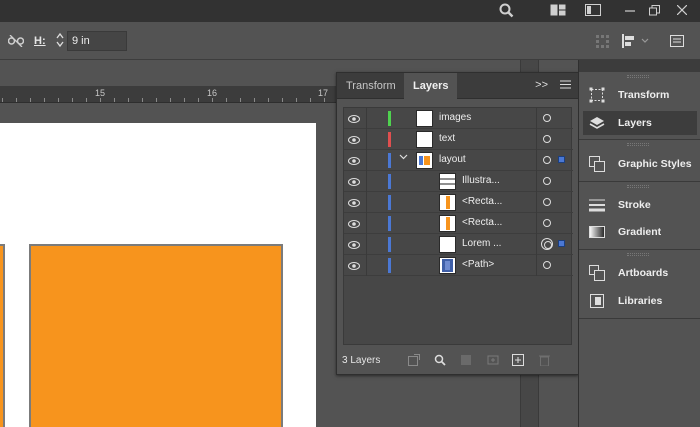 The width and height of the screenshot is (700, 427). I want to click on align-grid-icon, so click(602, 41).